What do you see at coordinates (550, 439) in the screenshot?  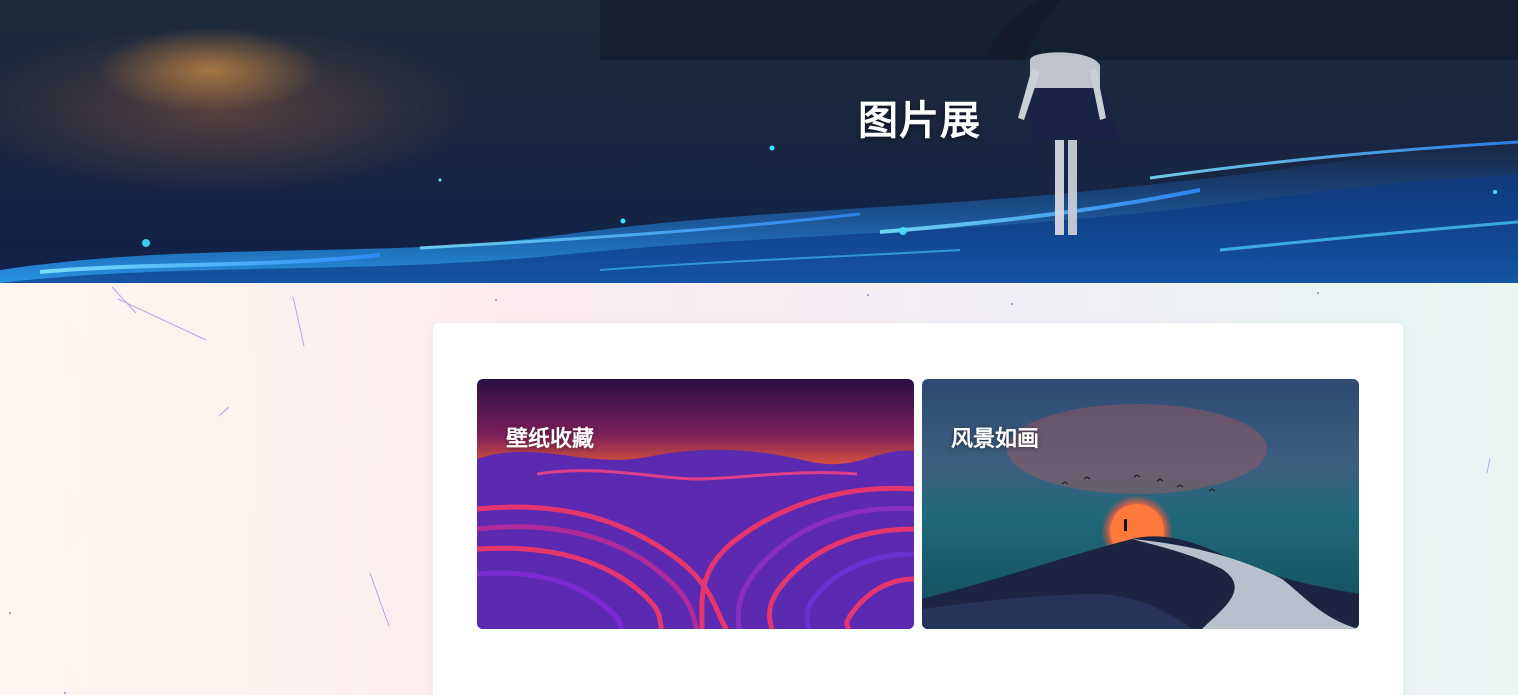 I see `gallery-item-label: 壁纸收藏` at bounding box center [550, 439].